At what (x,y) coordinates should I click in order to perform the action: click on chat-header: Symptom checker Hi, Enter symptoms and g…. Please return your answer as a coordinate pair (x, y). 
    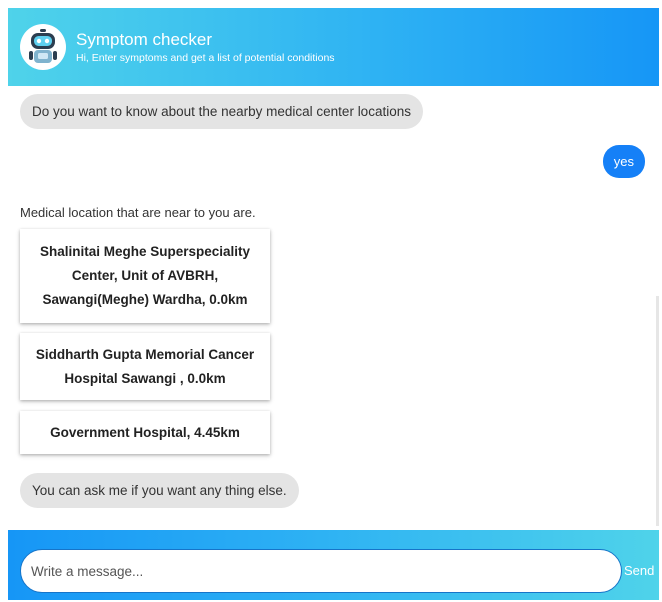
    Looking at the image, I should click on (333, 47).